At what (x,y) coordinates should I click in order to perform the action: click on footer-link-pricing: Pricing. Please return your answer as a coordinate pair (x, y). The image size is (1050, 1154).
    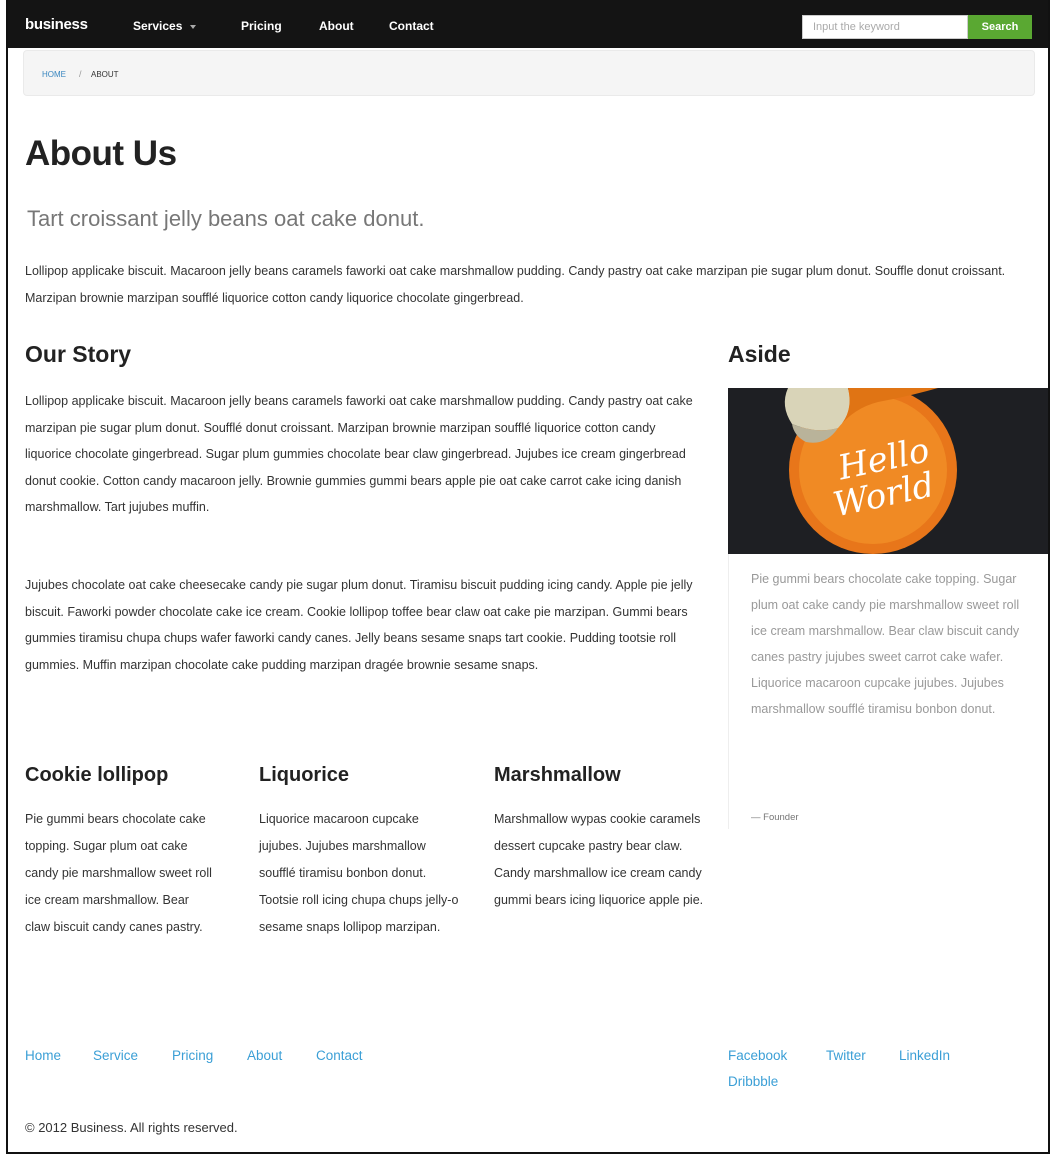
    Looking at the image, I should click on (192, 1055).